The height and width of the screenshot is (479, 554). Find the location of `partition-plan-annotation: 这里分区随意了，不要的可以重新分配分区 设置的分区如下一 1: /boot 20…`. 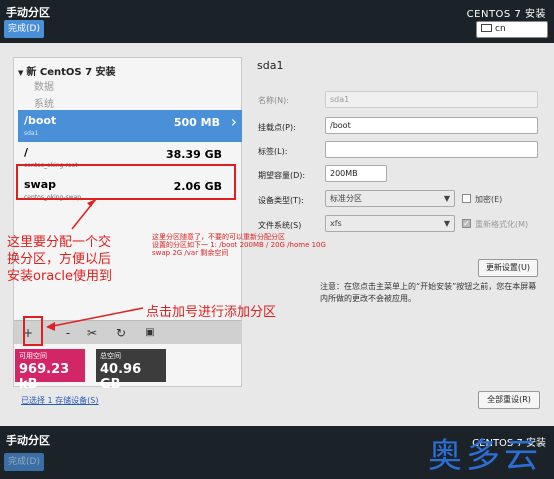

partition-plan-annotation: 这里分区随意了，不要的可以重新分配分区 设置的分区如下一 1: /boot 20… is located at coordinates (277, 245).